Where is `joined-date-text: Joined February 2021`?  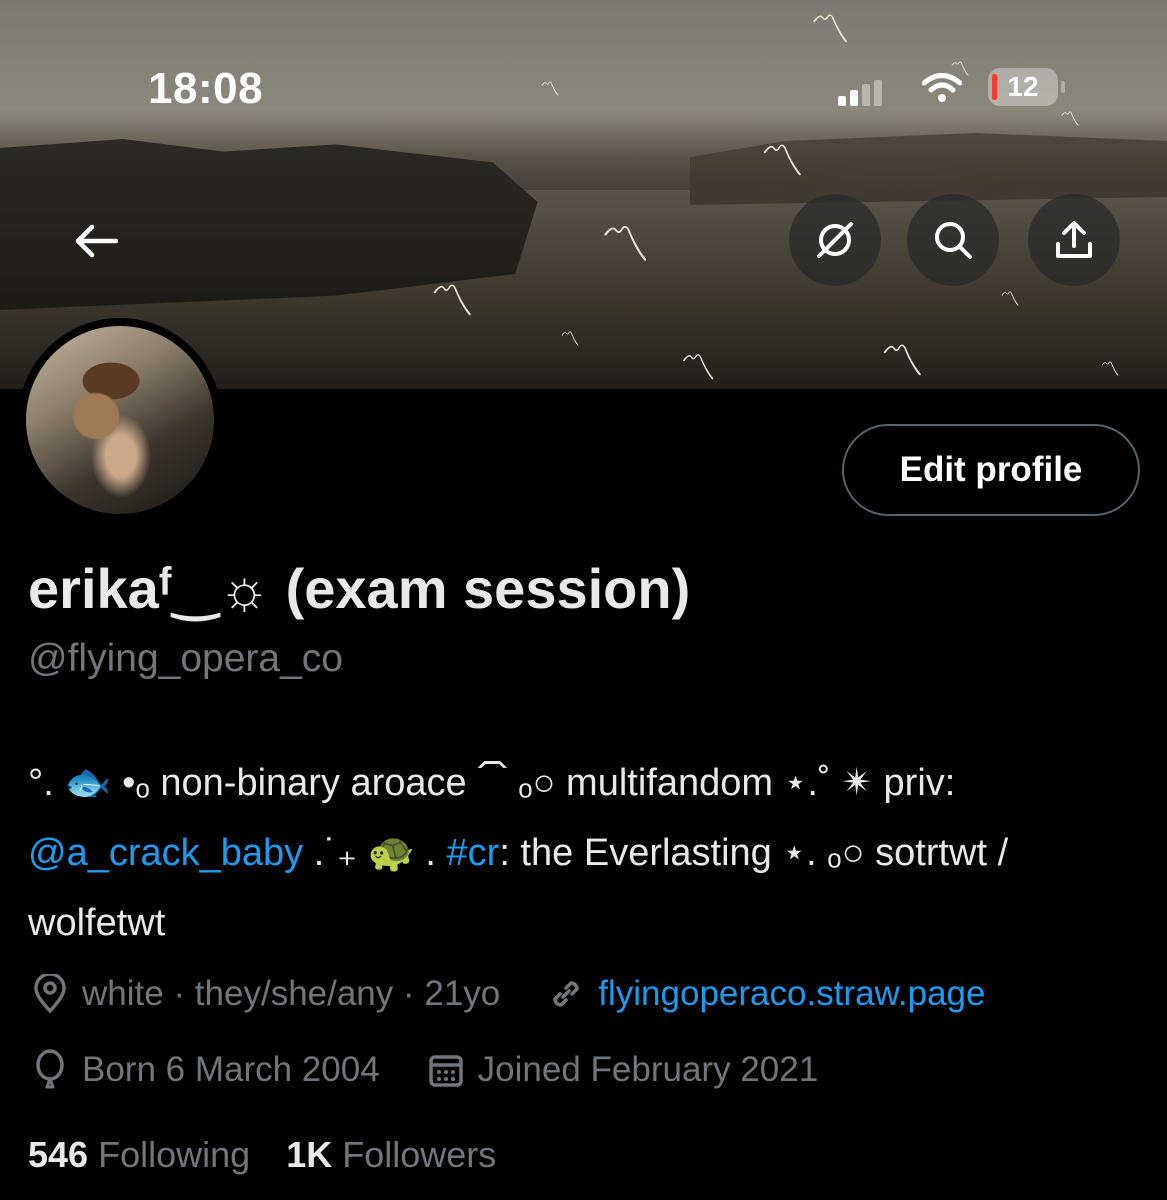 joined-date-text: Joined February 2021 is located at coordinates (648, 1069).